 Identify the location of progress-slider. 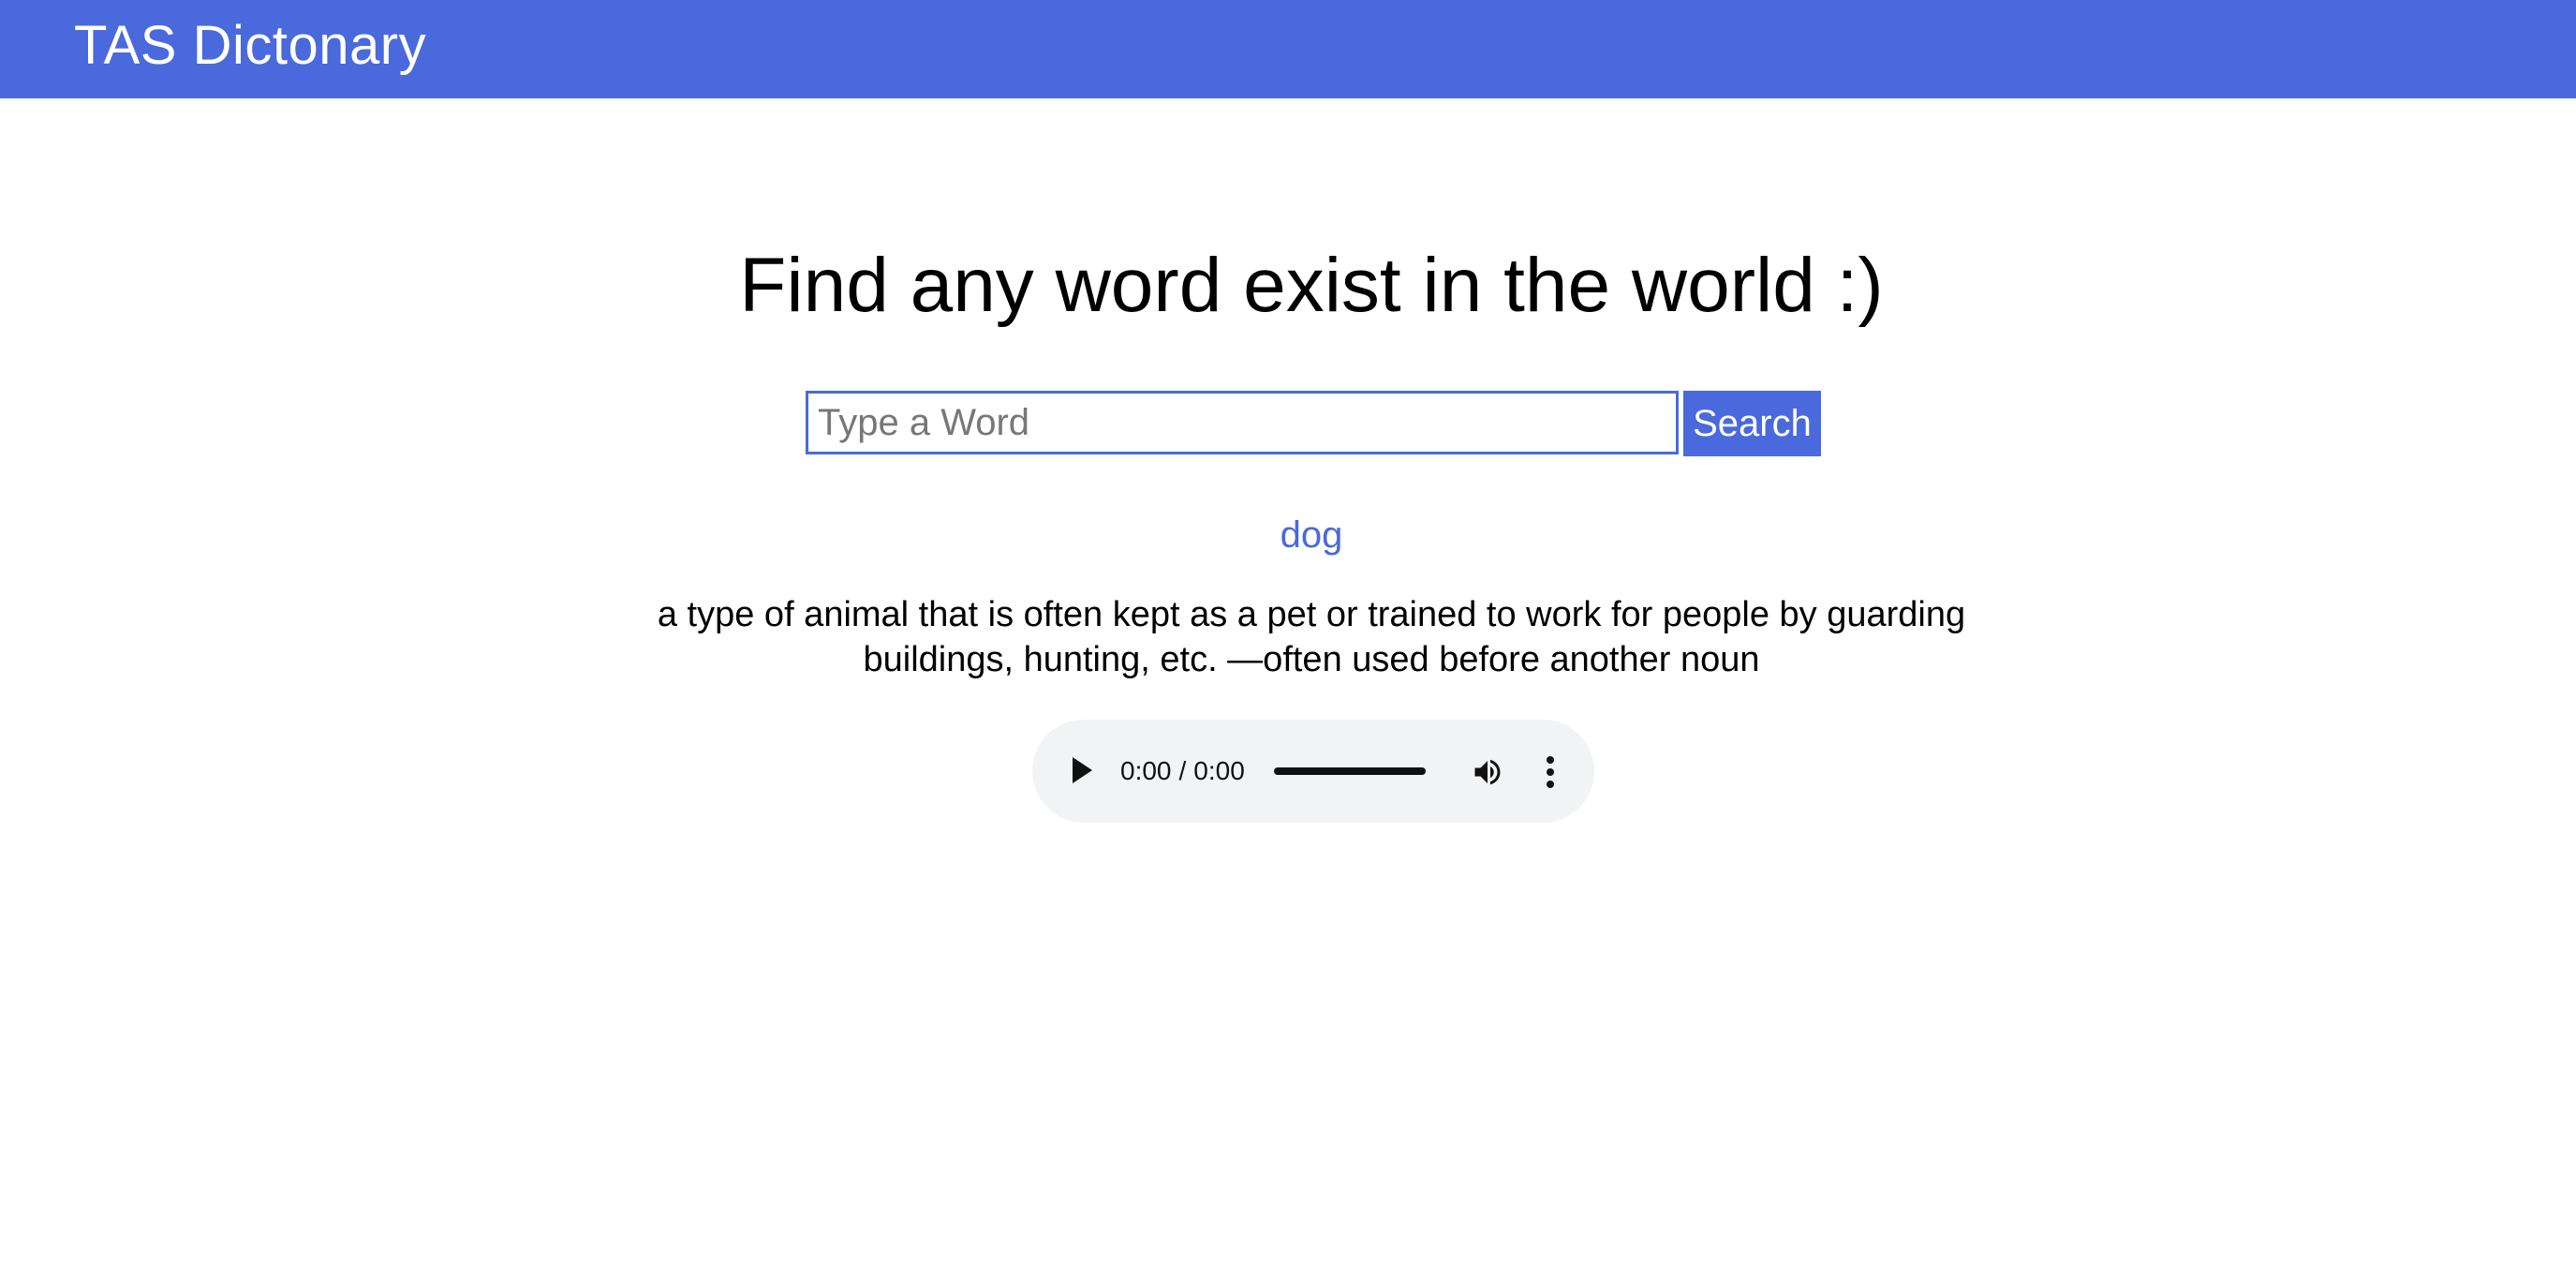
(1350, 771).